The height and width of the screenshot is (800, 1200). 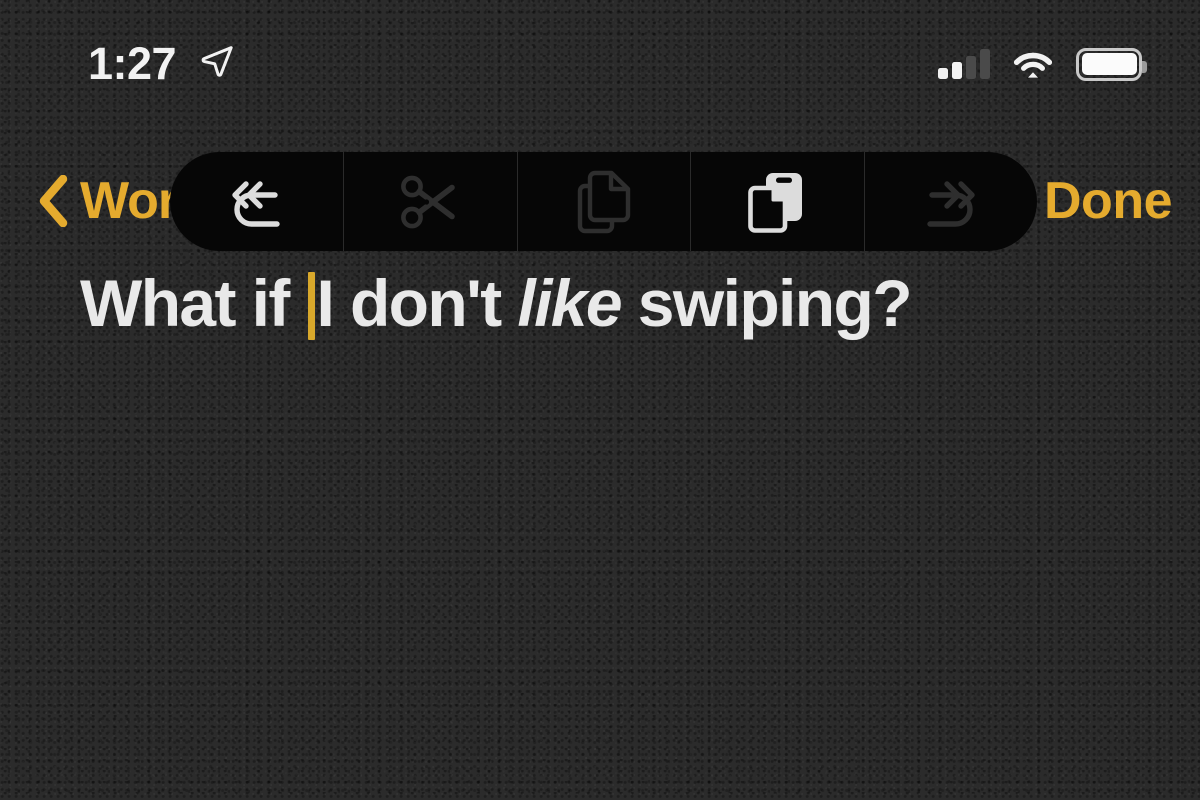 I want to click on paste-button, so click(x=776, y=201).